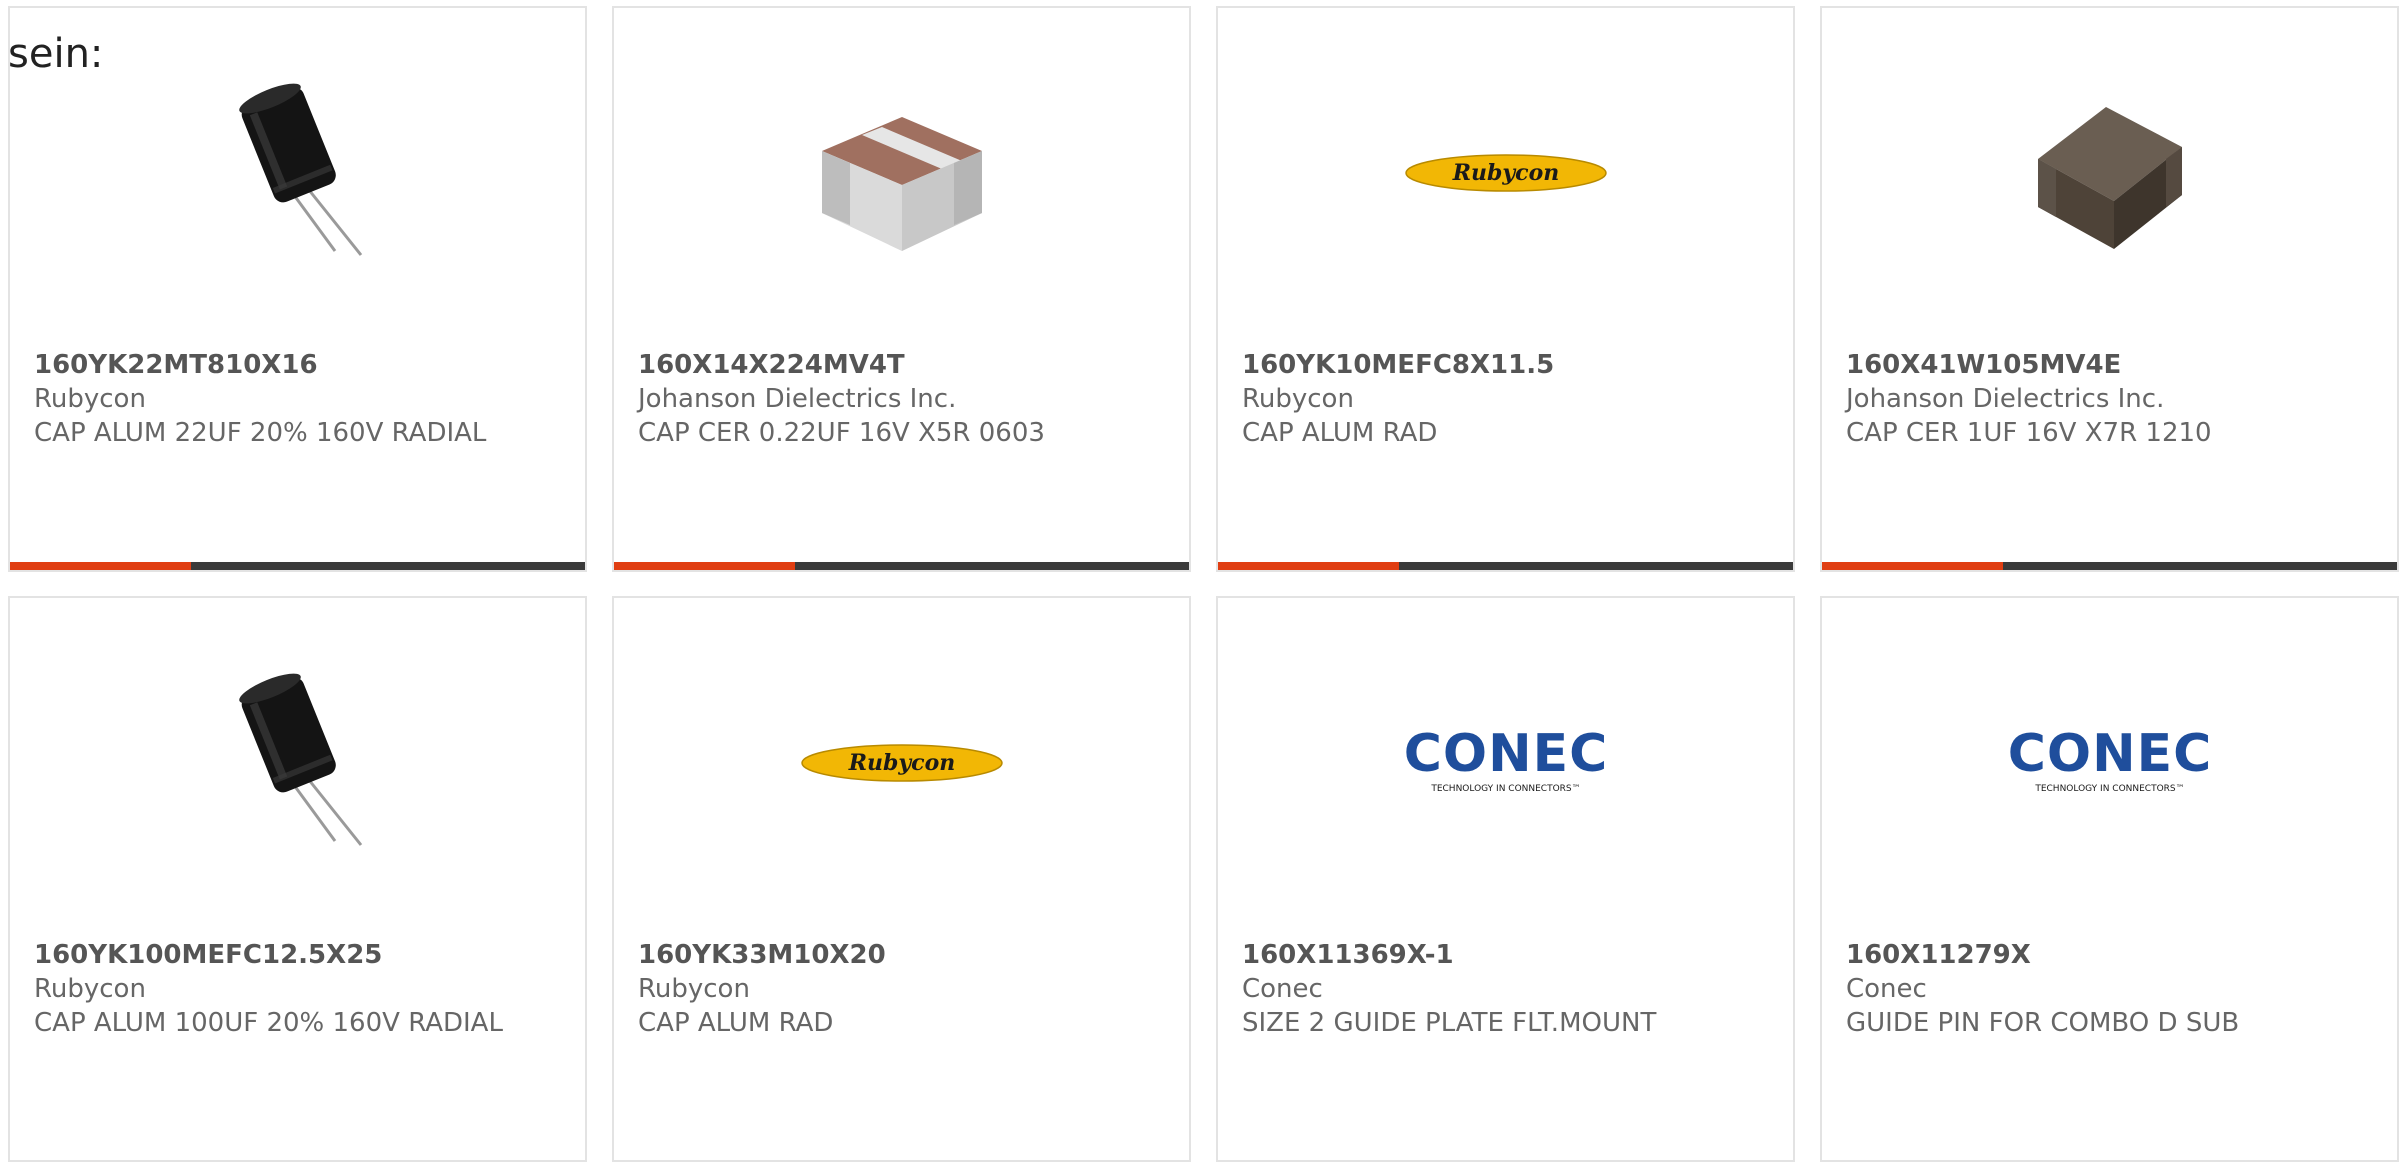 This screenshot has height=1162, width=2400. Describe the element at coordinates (841, 433) in the screenshot. I see `description: CAP CER 0.22UF 16V X5R 0603` at that location.